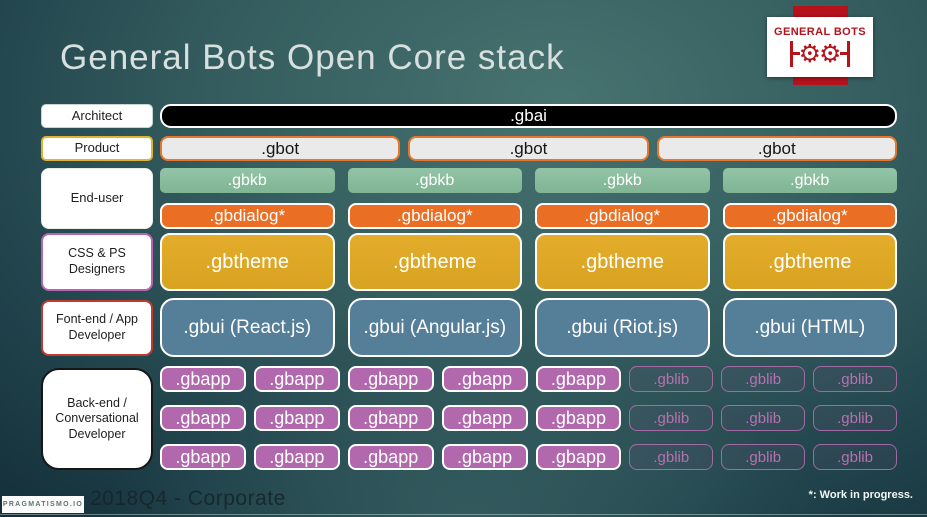 The image size is (927, 517). I want to click on block-gbui-html: .gbui (HTML), so click(809, 327).